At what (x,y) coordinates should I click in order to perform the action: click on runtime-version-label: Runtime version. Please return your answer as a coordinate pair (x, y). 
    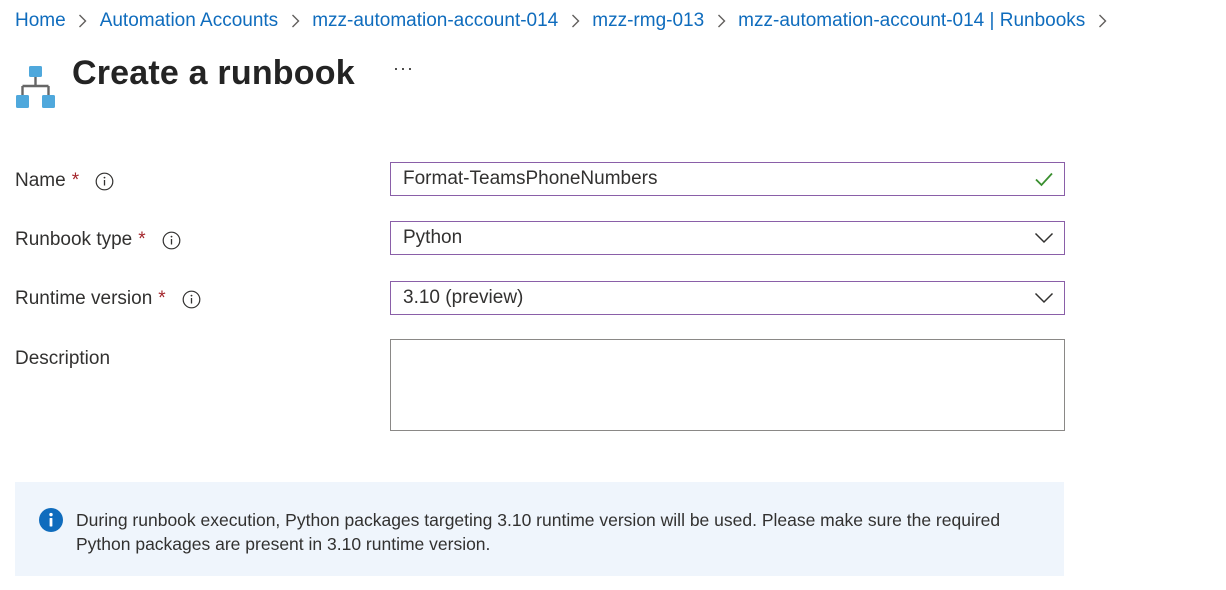
    Looking at the image, I should click on (84, 298).